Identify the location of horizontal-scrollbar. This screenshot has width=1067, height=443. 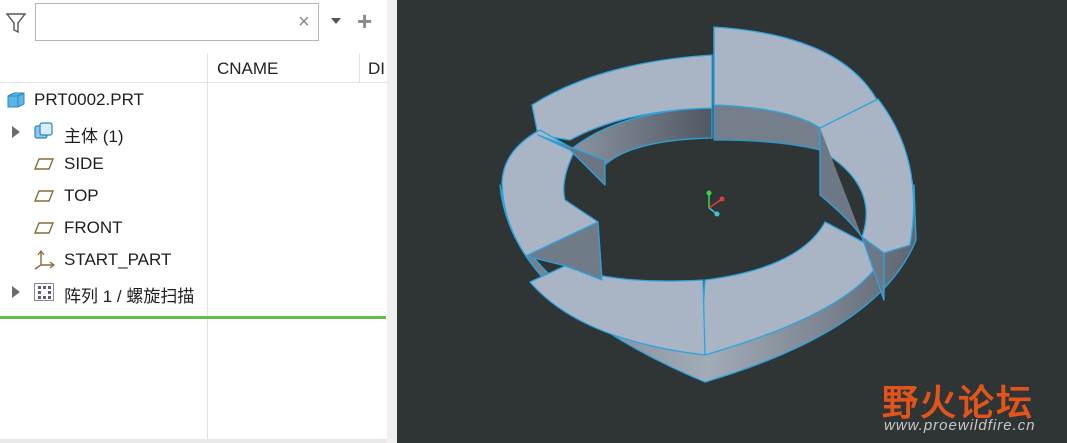
(193, 441).